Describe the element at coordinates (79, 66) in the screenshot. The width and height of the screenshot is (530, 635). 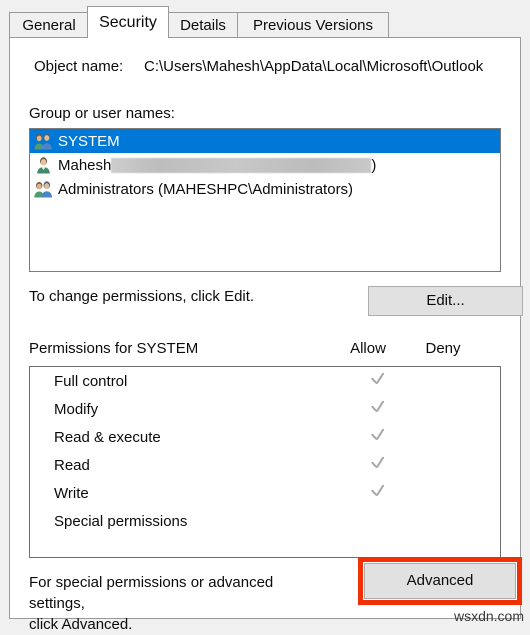
I see `object-name-label: Object name:` at that location.